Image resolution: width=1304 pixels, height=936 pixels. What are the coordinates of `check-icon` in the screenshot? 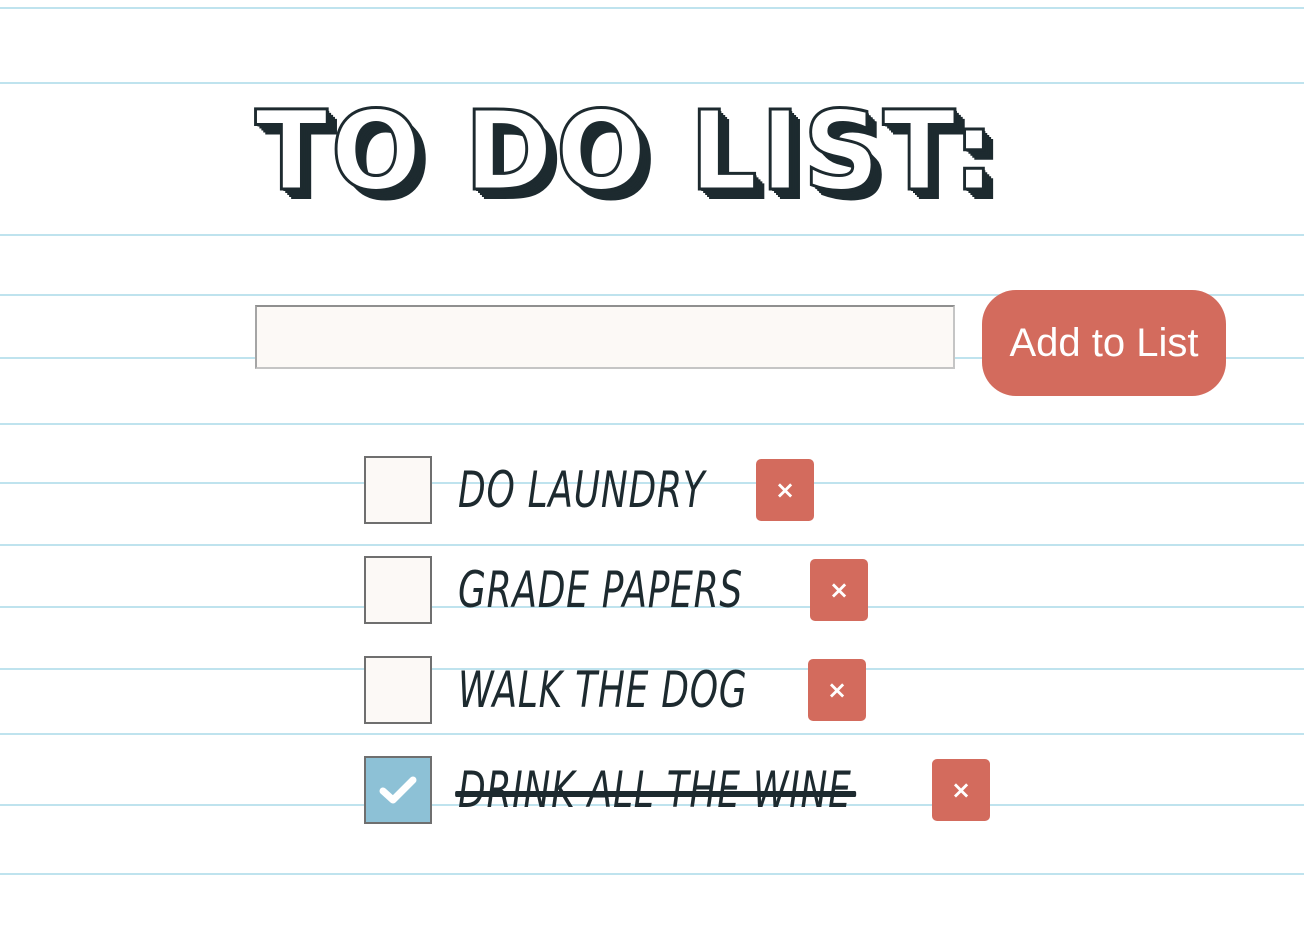 It's located at (398, 790).